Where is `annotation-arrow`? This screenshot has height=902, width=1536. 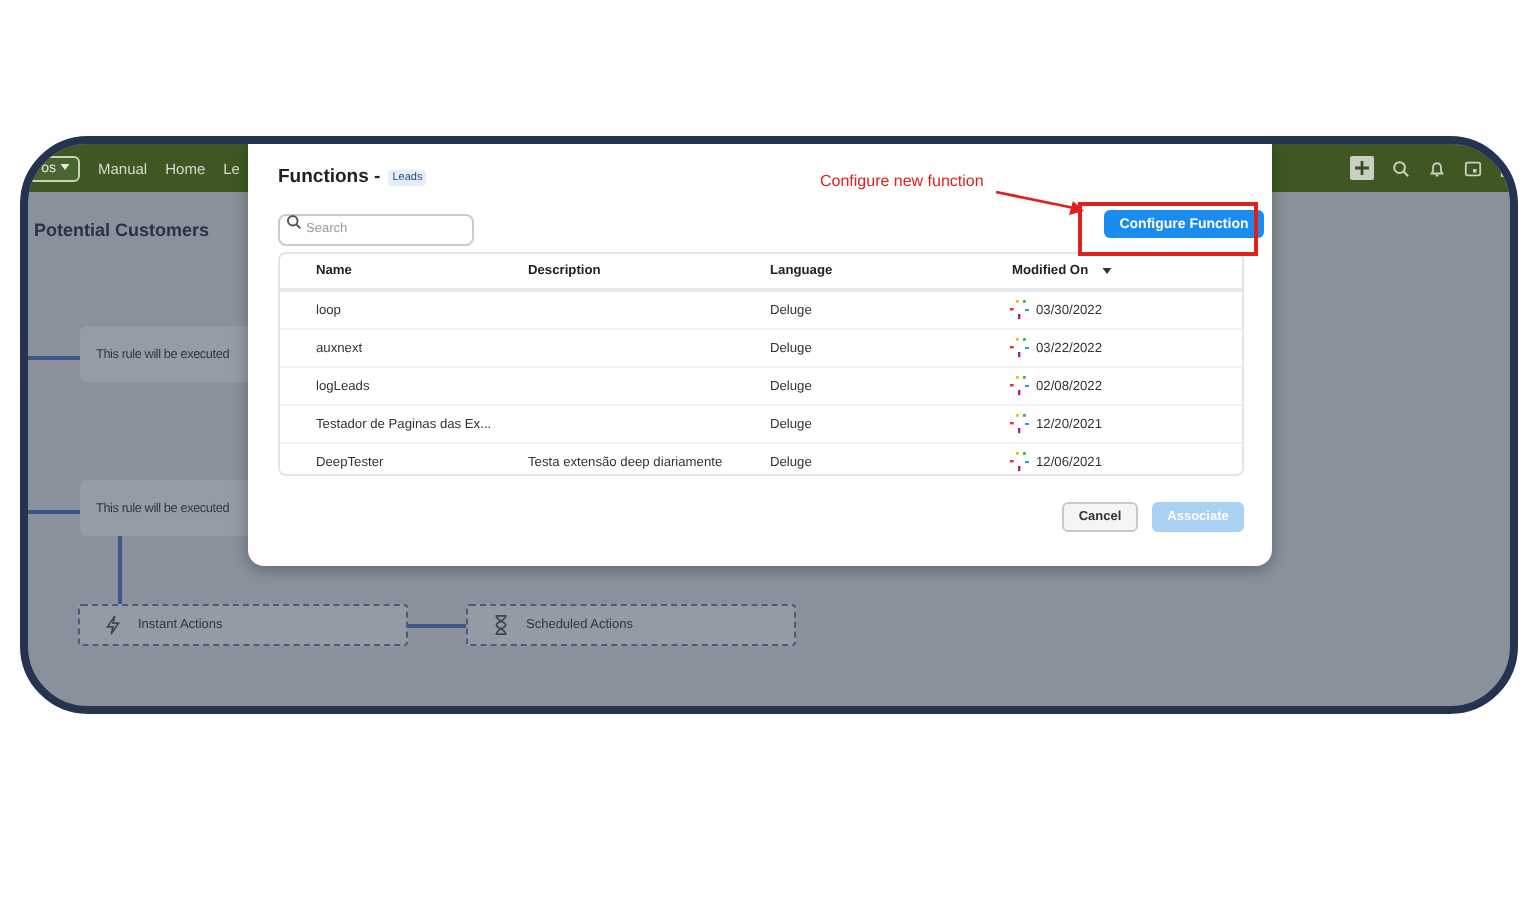
annotation-arrow is located at coordinates (1040, 202).